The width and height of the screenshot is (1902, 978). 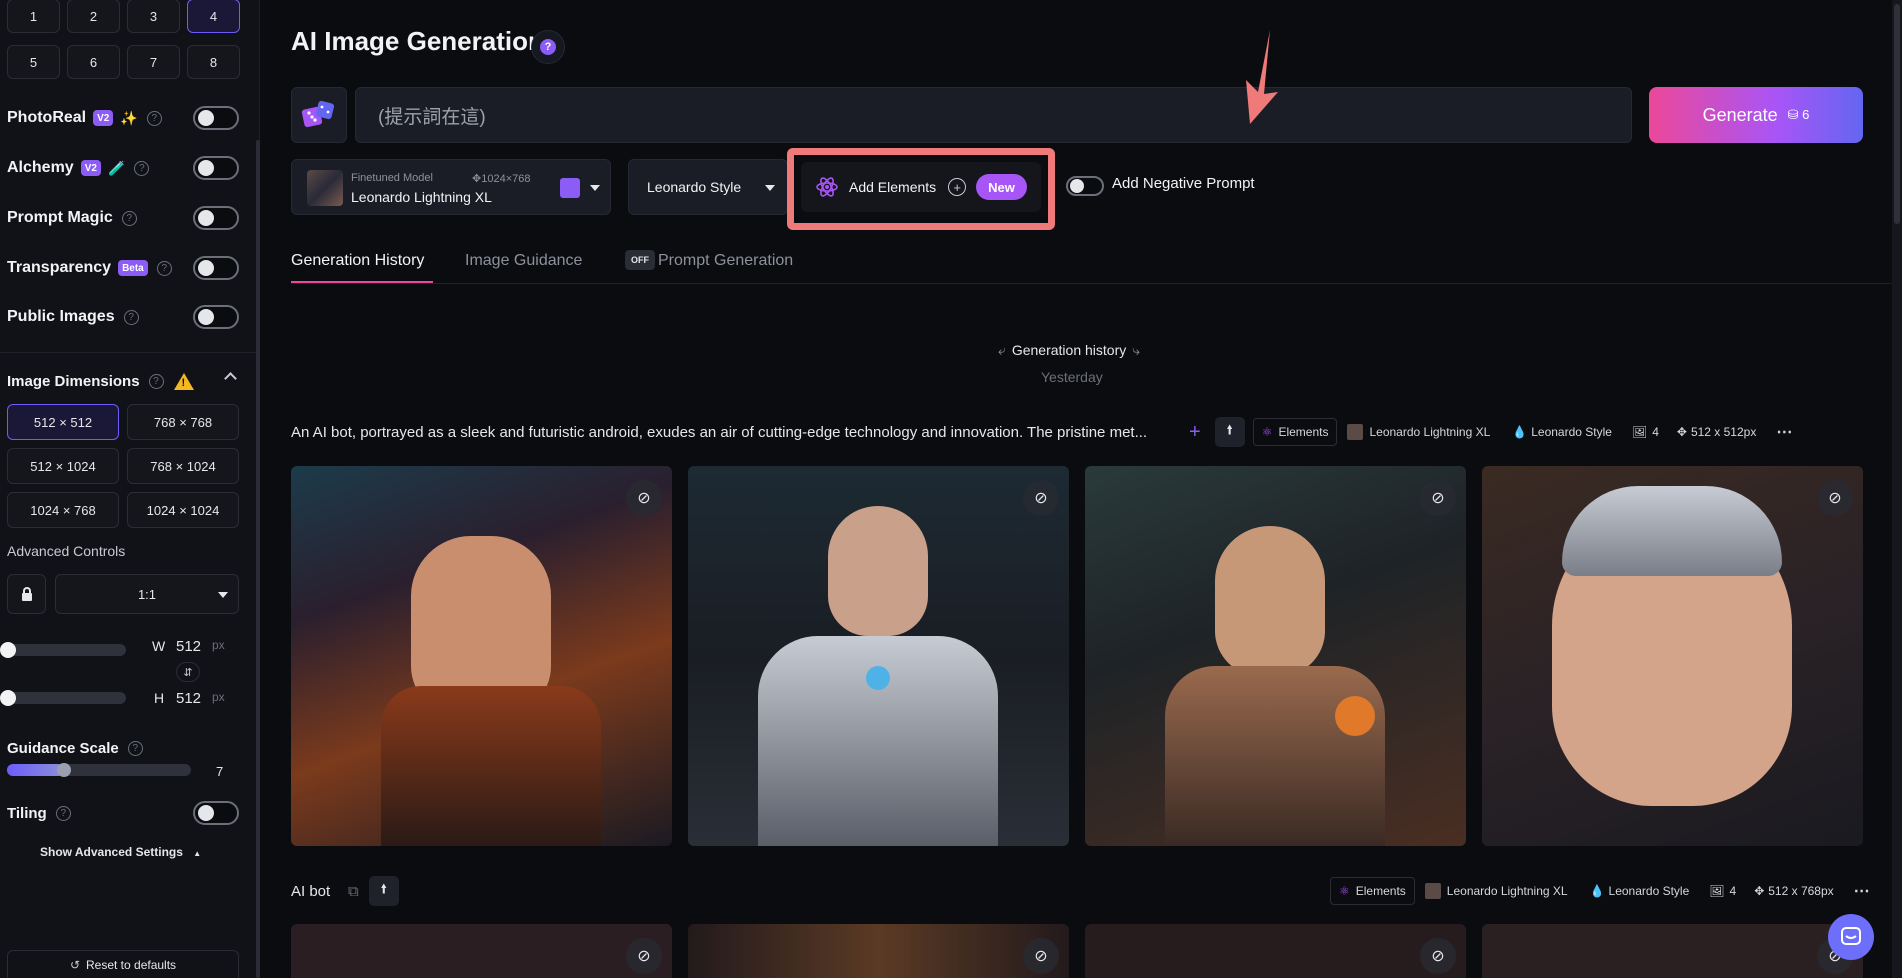 I want to click on dim-768x768: 768 × 768, so click(x=183, y=422).